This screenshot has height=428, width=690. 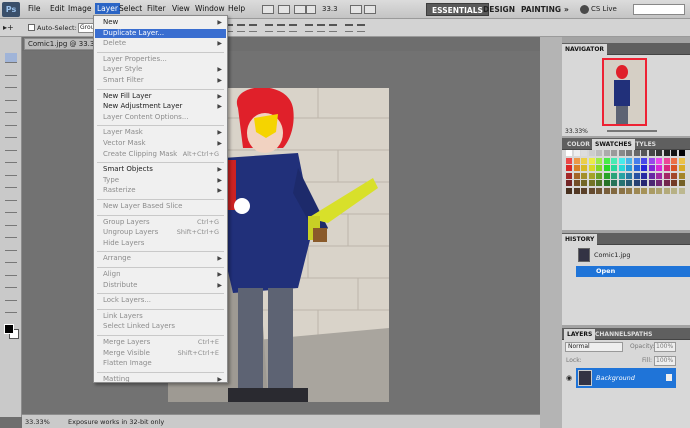 What do you see at coordinates (580, 334) in the screenshot?
I see `tab-layers: LAYERS` at bounding box center [580, 334].